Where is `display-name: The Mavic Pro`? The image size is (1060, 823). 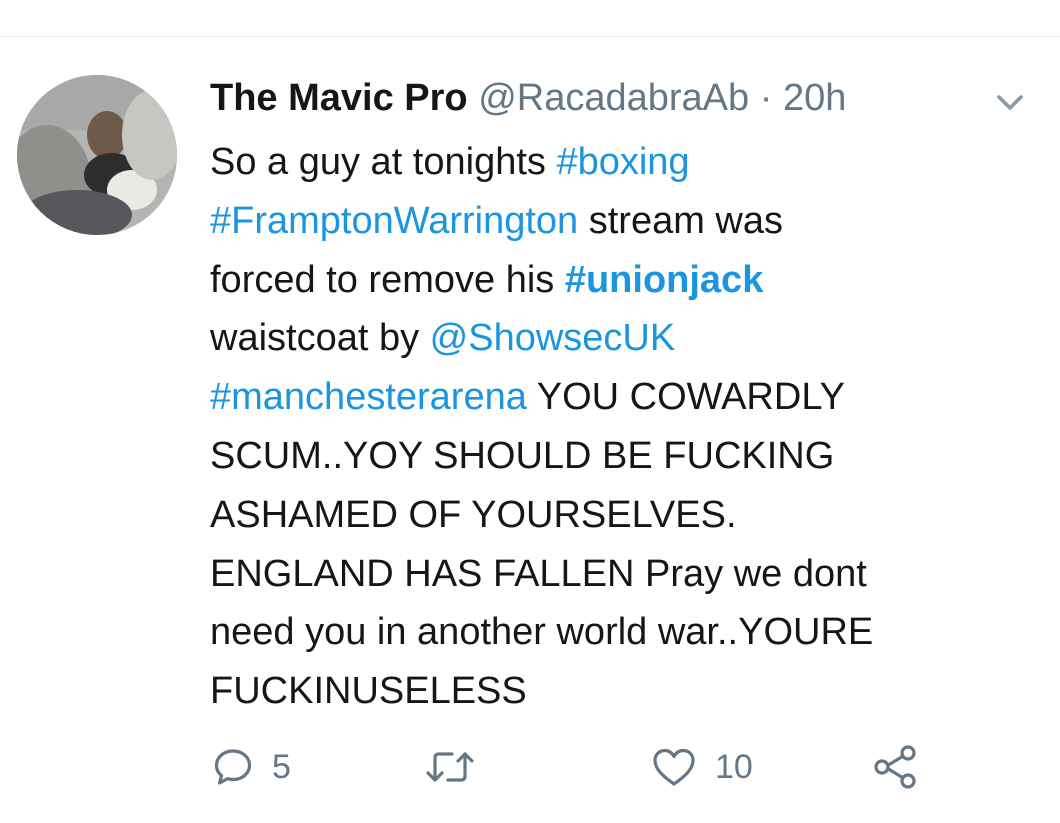 display-name: The Mavic Pro is located at coordinates (339, 98).